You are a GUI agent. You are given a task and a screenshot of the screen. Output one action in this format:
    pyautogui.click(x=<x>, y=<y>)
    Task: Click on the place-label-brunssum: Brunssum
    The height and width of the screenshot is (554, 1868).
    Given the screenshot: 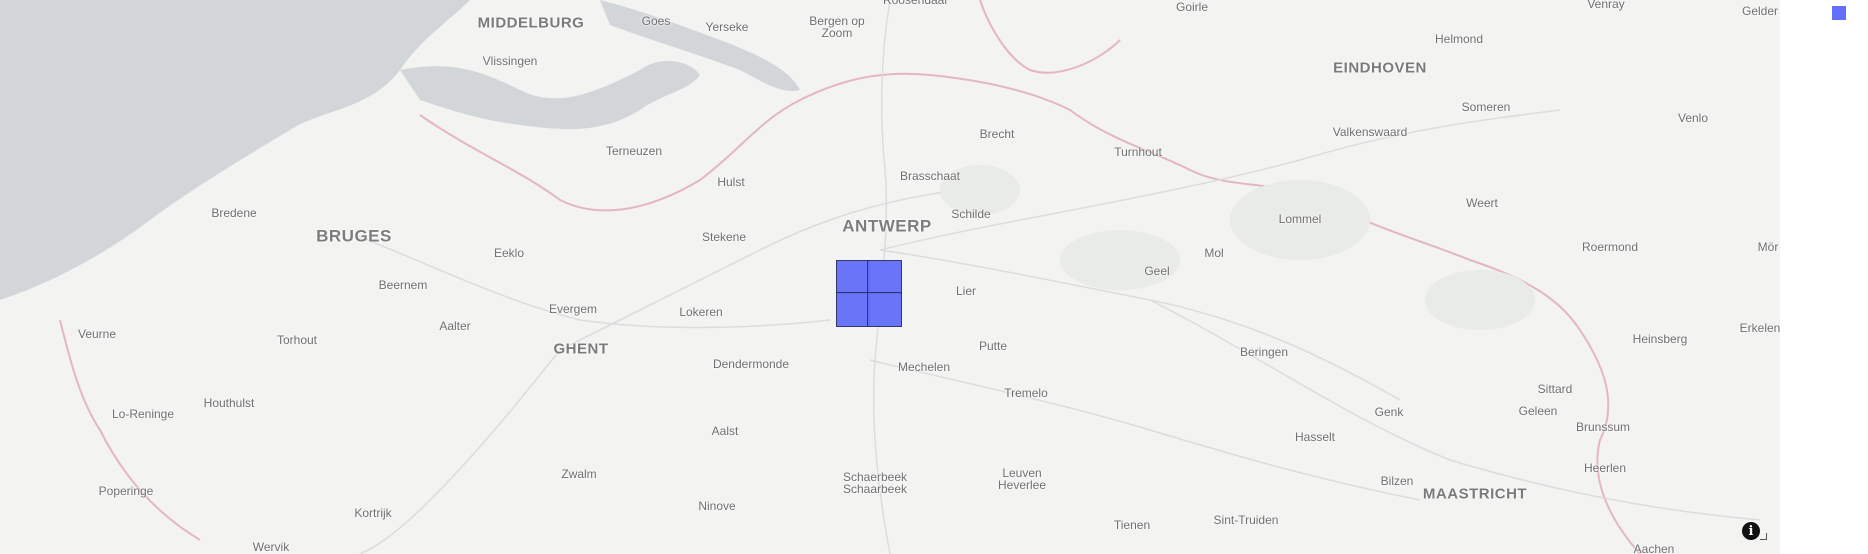 What is the action you would take?
    pyautogui.click(x=1603, y=427)
    